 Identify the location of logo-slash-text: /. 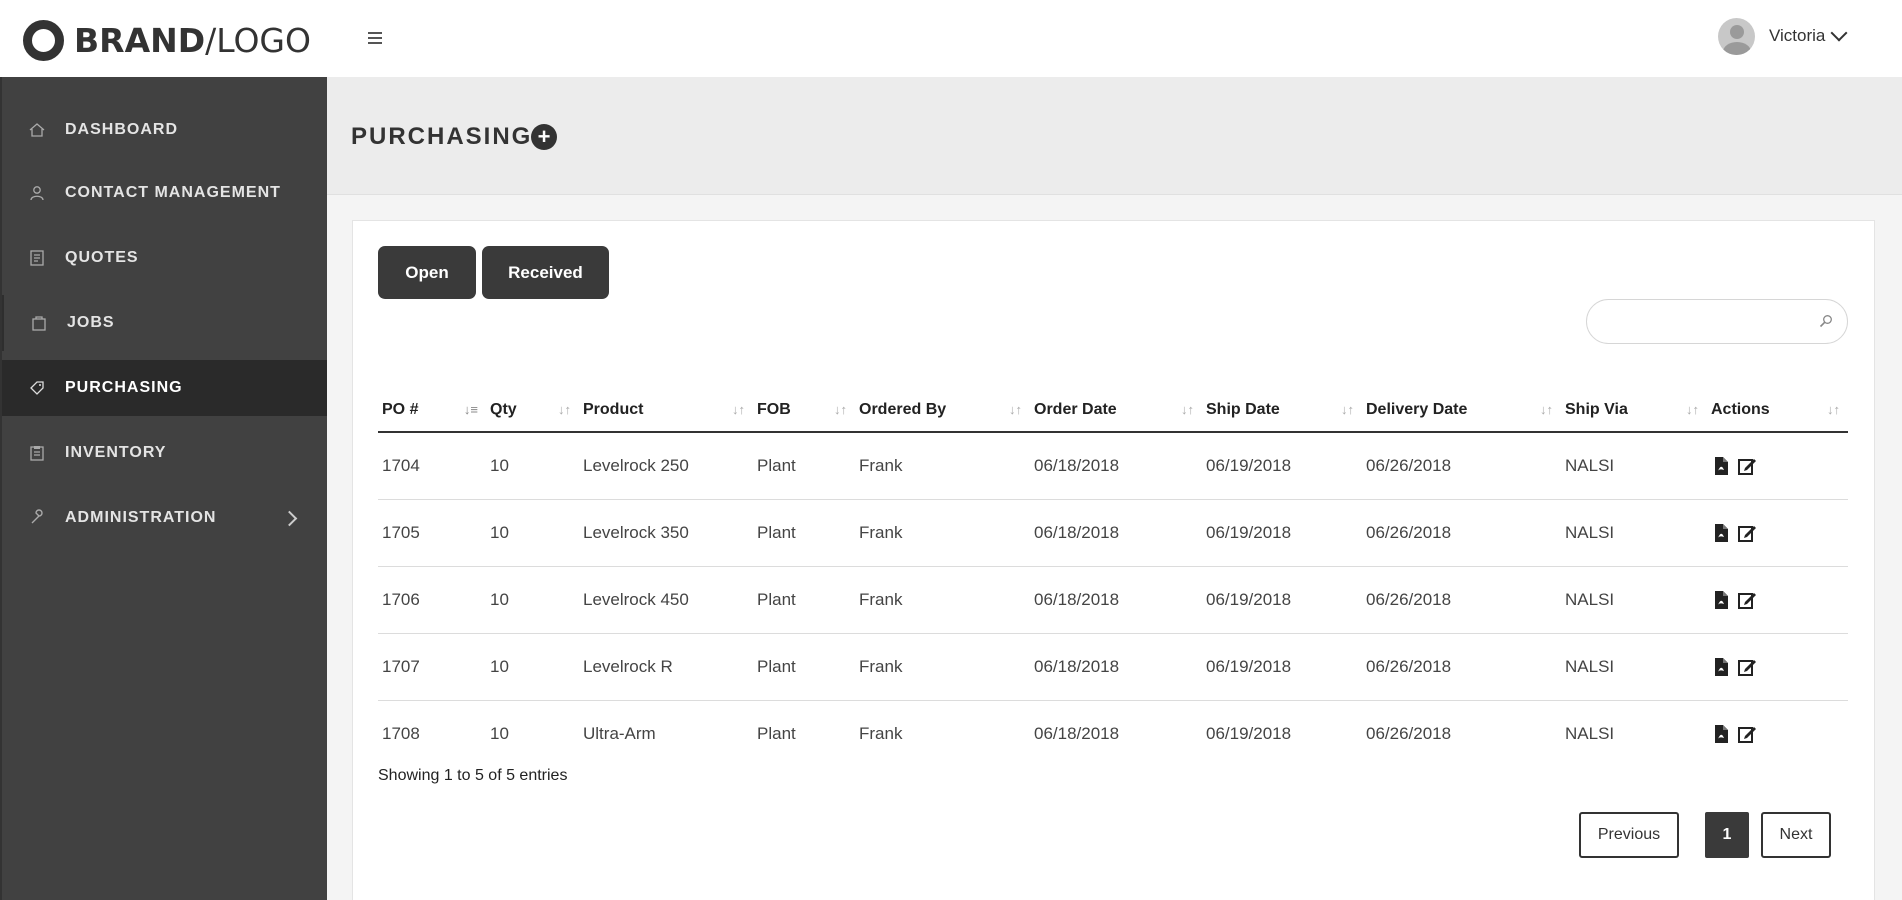
(211, 40).